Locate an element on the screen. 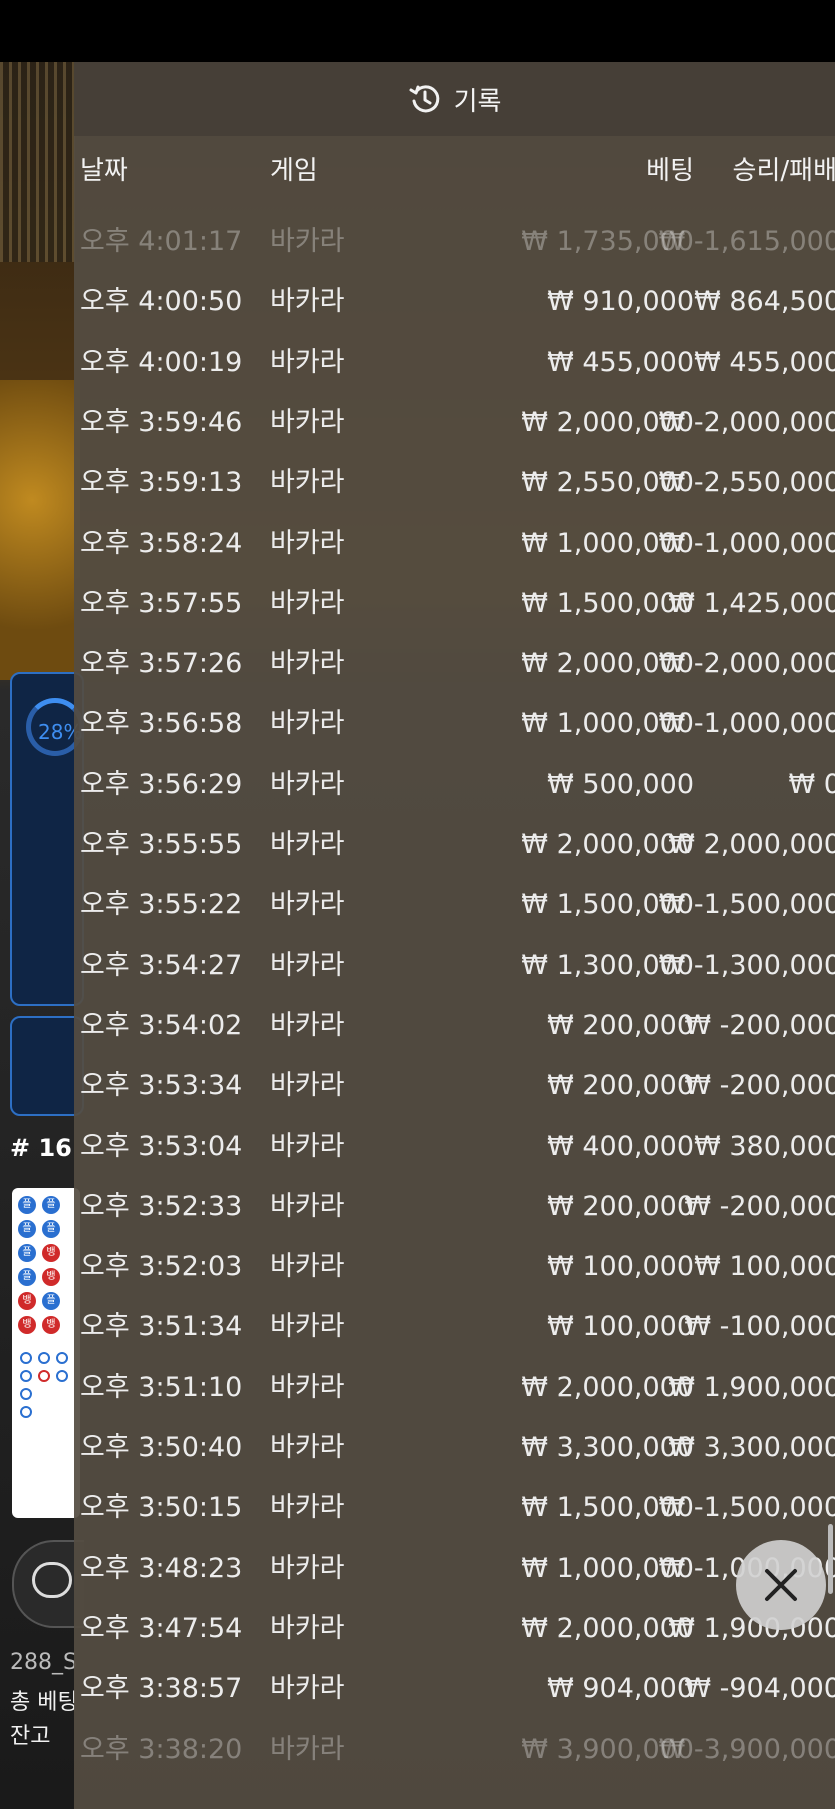  history-row: 오후 3:54:27 바카라 ₩ 1,300,000 ₩ -1,300,000 is located at coordinates (454, 966).